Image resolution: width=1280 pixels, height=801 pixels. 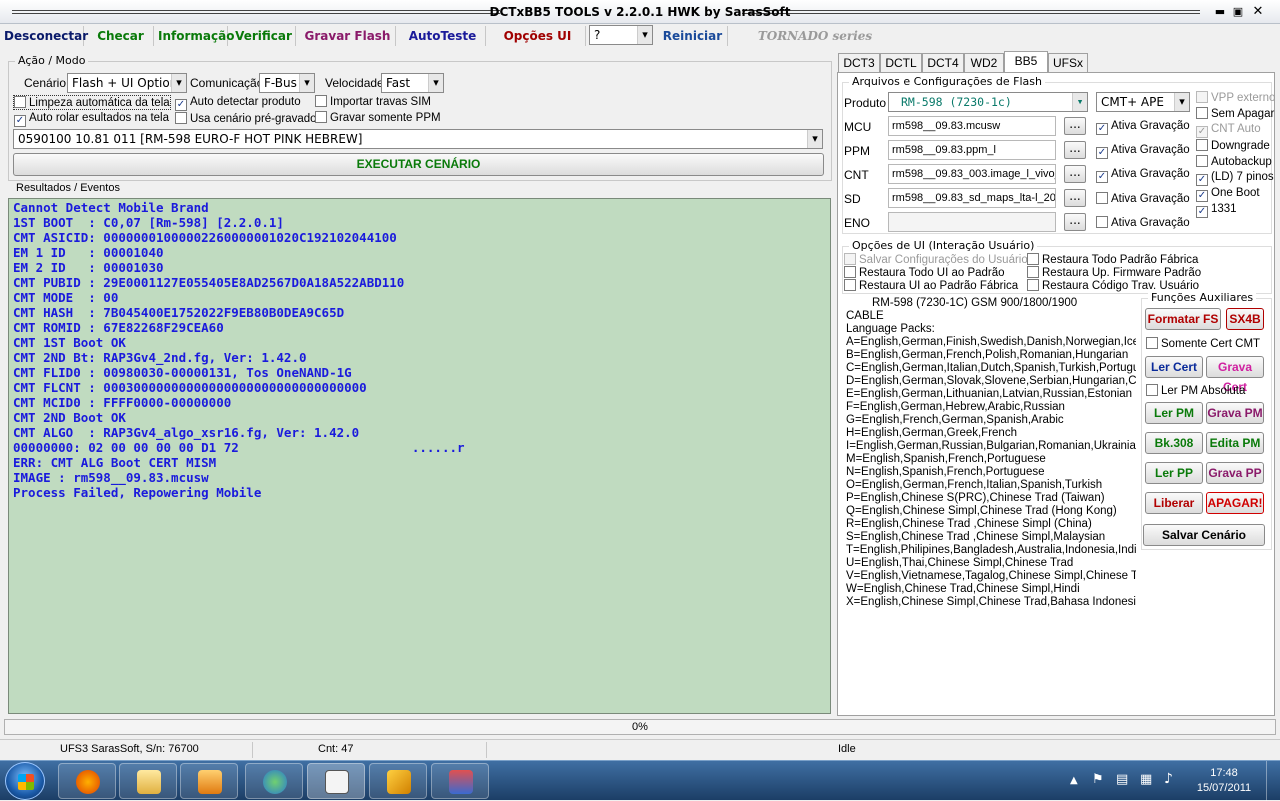 What do you see at coordinates (378, 117) in the screenshot?
I see `opt-write-ppm-only: Gravar somente PPM` at bounding box center [378, 117].